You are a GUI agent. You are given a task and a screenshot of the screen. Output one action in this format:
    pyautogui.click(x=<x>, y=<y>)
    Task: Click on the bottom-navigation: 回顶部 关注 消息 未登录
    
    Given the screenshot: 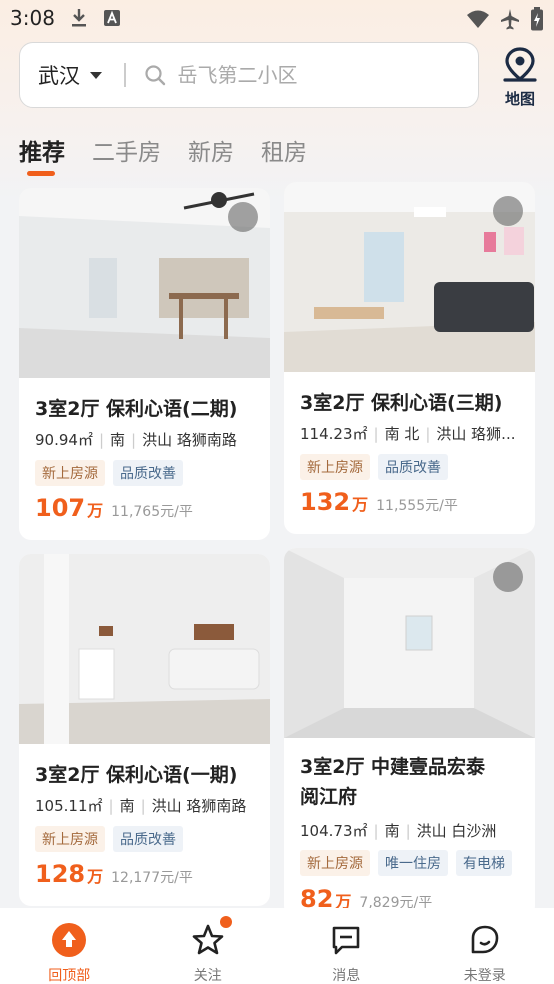 What is the action you would take?
    pyautogui.click(x=277, y=946)
    